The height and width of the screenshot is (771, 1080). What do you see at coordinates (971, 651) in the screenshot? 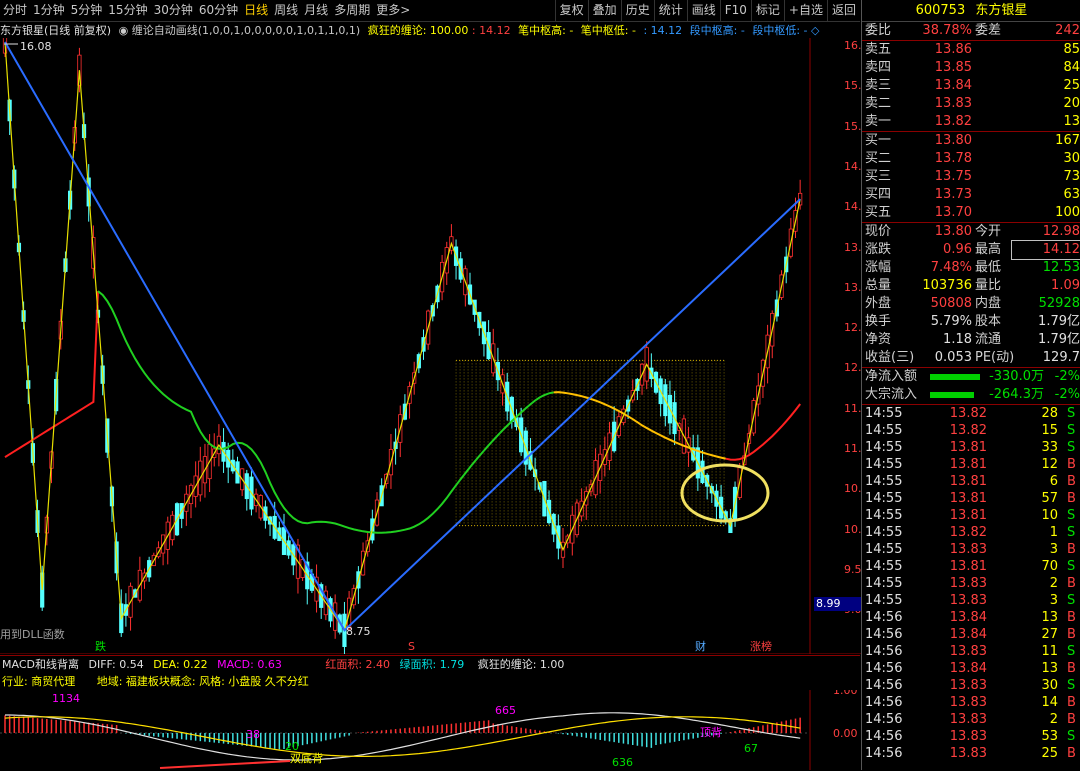
I see `tick-row: 14:56 13.83 11 S` at bounding box center [971, 651].